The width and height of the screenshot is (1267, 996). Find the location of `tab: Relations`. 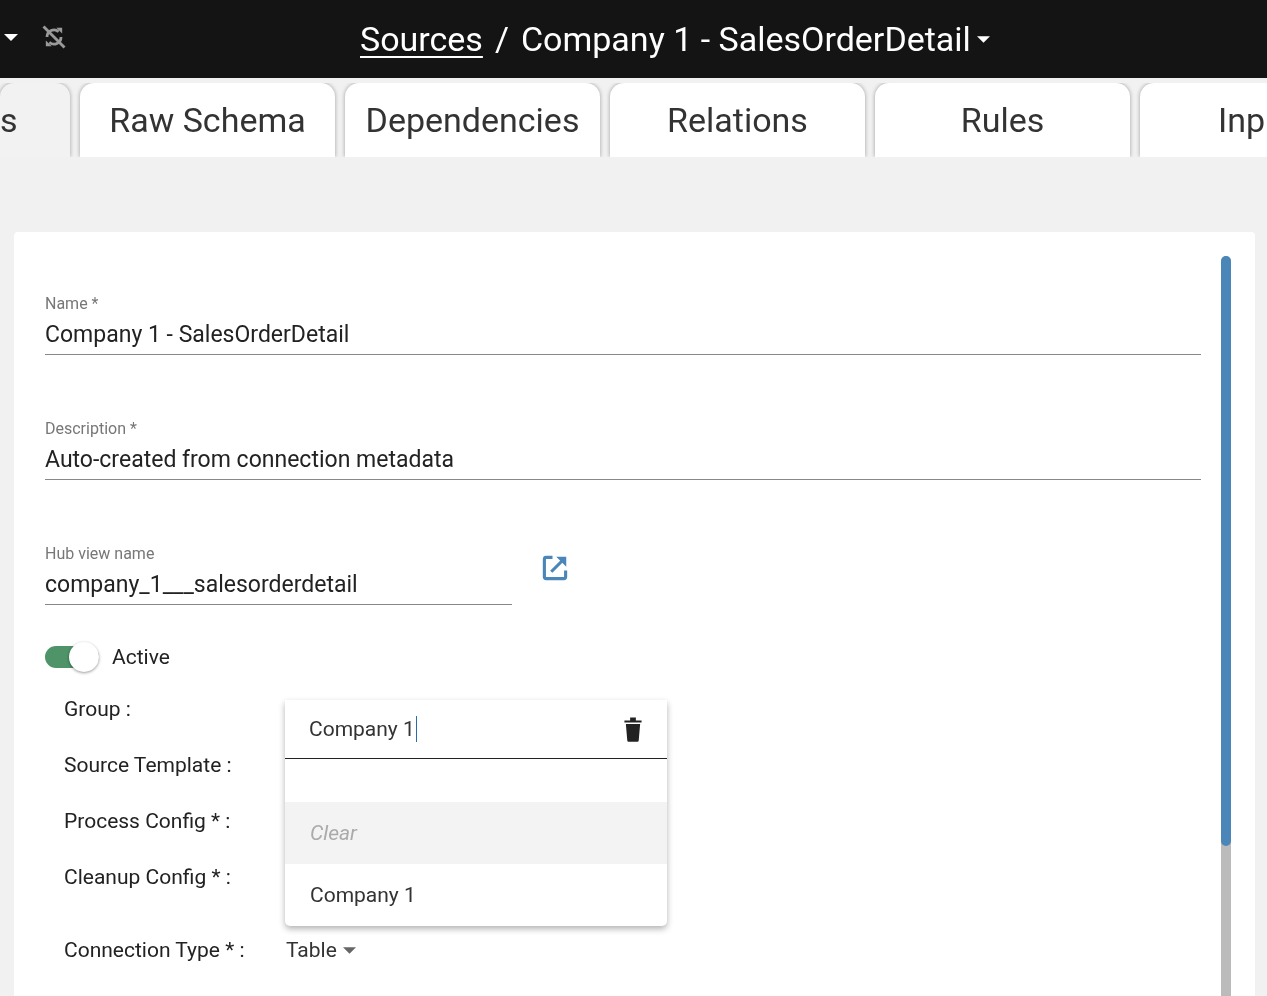

tab: Relations is located at coordinates (737, 120).